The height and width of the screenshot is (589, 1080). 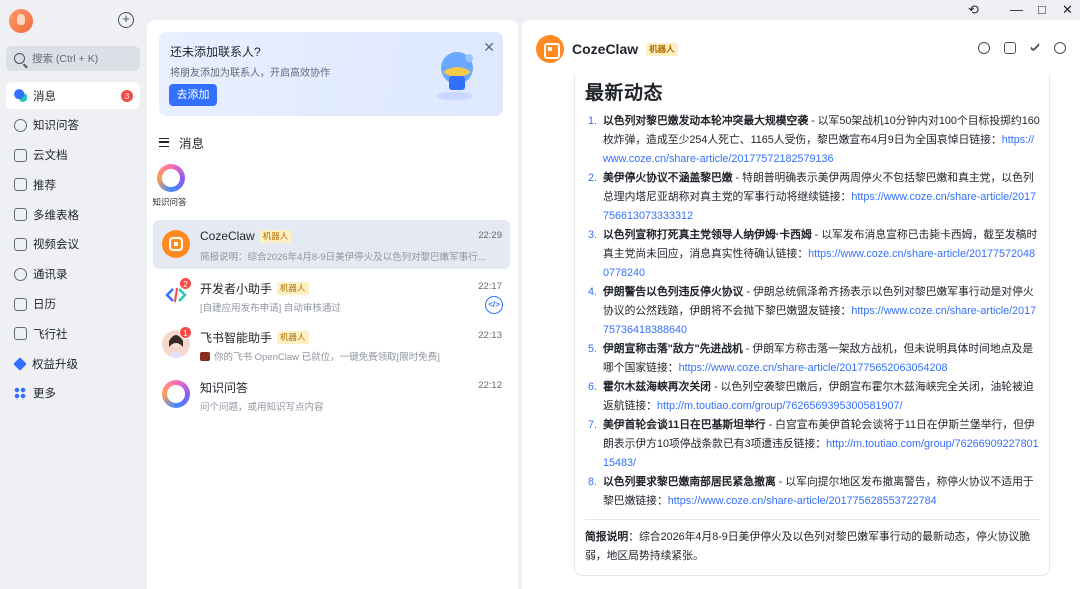 What do you see at coordinates (20, 215) in the screenshot?
I see `table-icon` at bounding box center [20, 215].